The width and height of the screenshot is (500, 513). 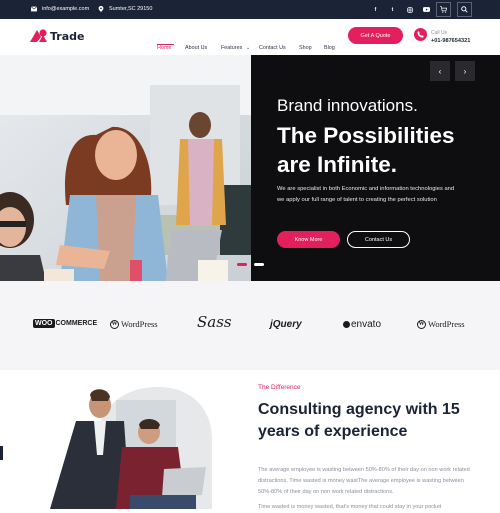 What do you see at coordinates (1, 453) in the screenshot?
I see `left-edge-marker` at bounding box center [1, 453].